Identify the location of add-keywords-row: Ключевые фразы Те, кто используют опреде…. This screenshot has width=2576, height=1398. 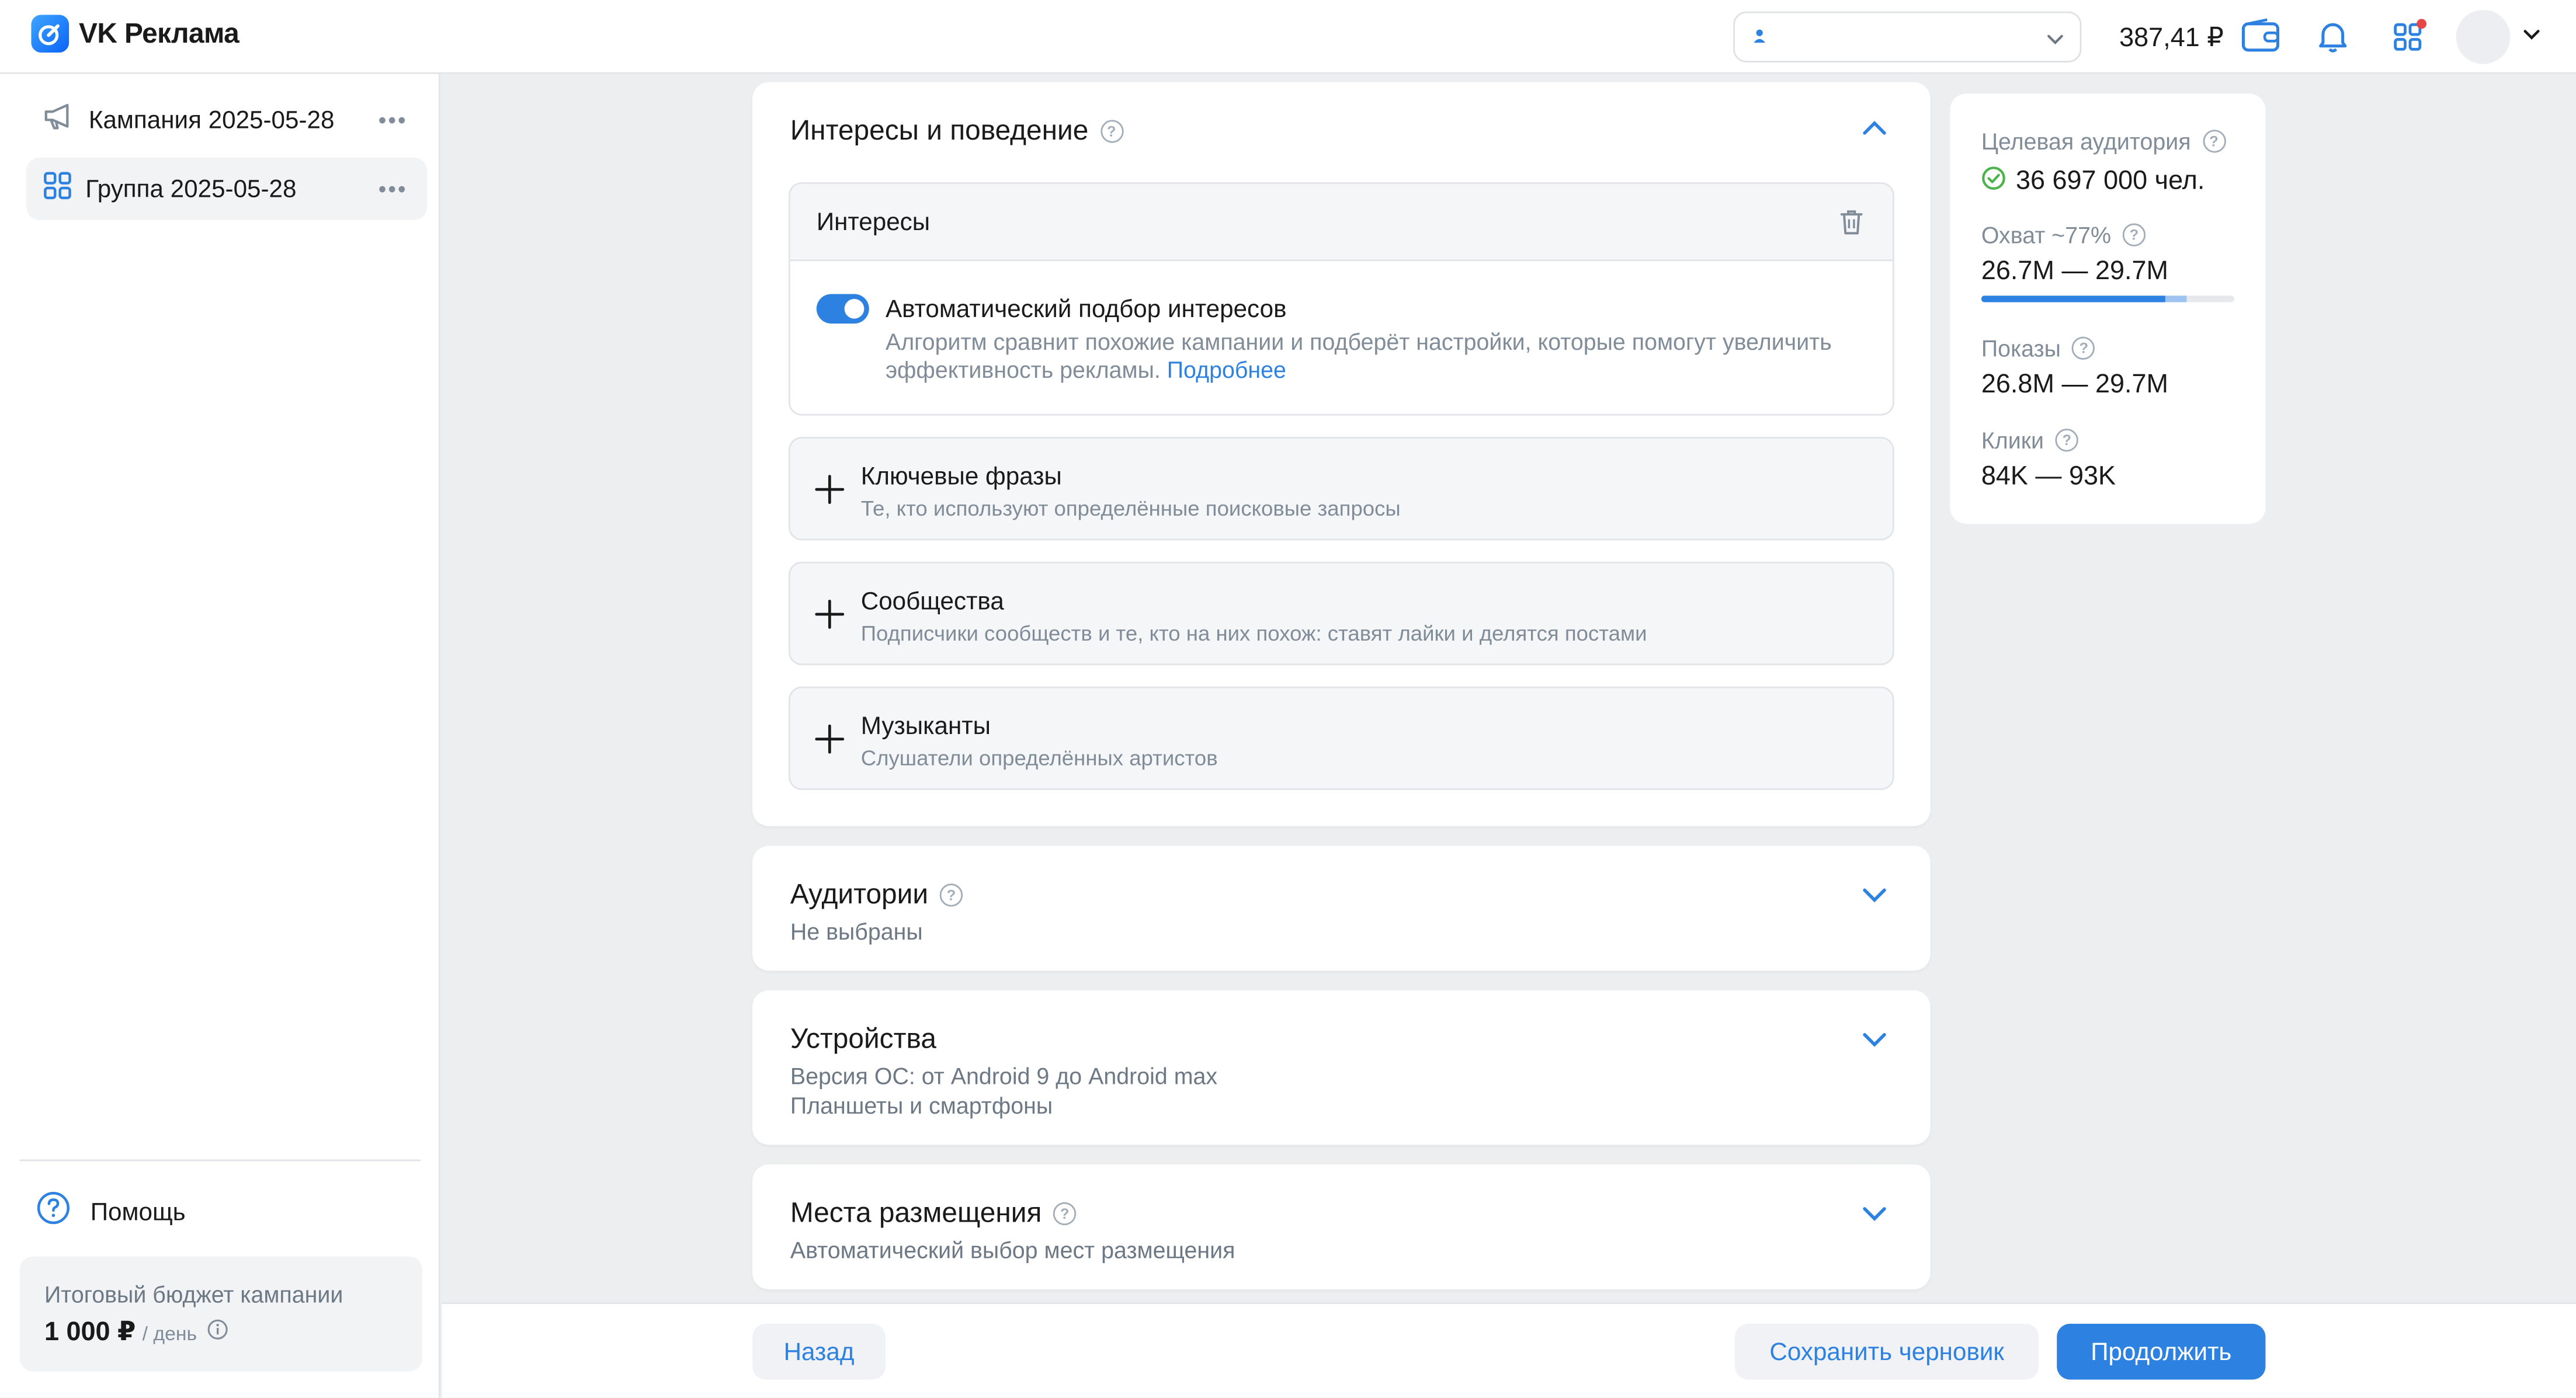
(1341, 489).